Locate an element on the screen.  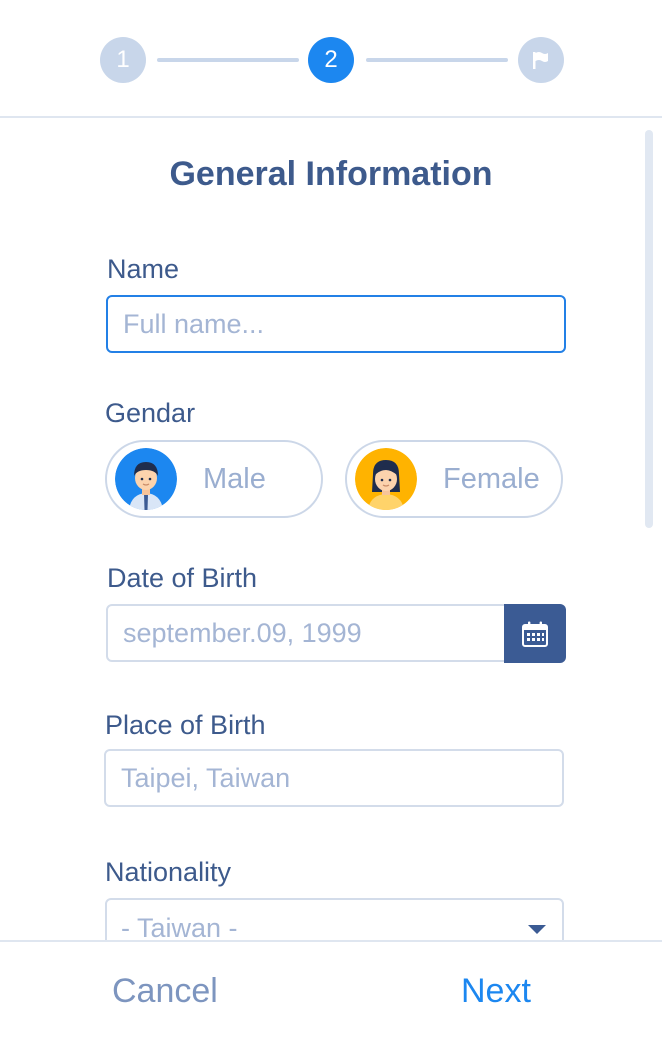
pob-label: Place of Birth is located at coordinates (185, 725).